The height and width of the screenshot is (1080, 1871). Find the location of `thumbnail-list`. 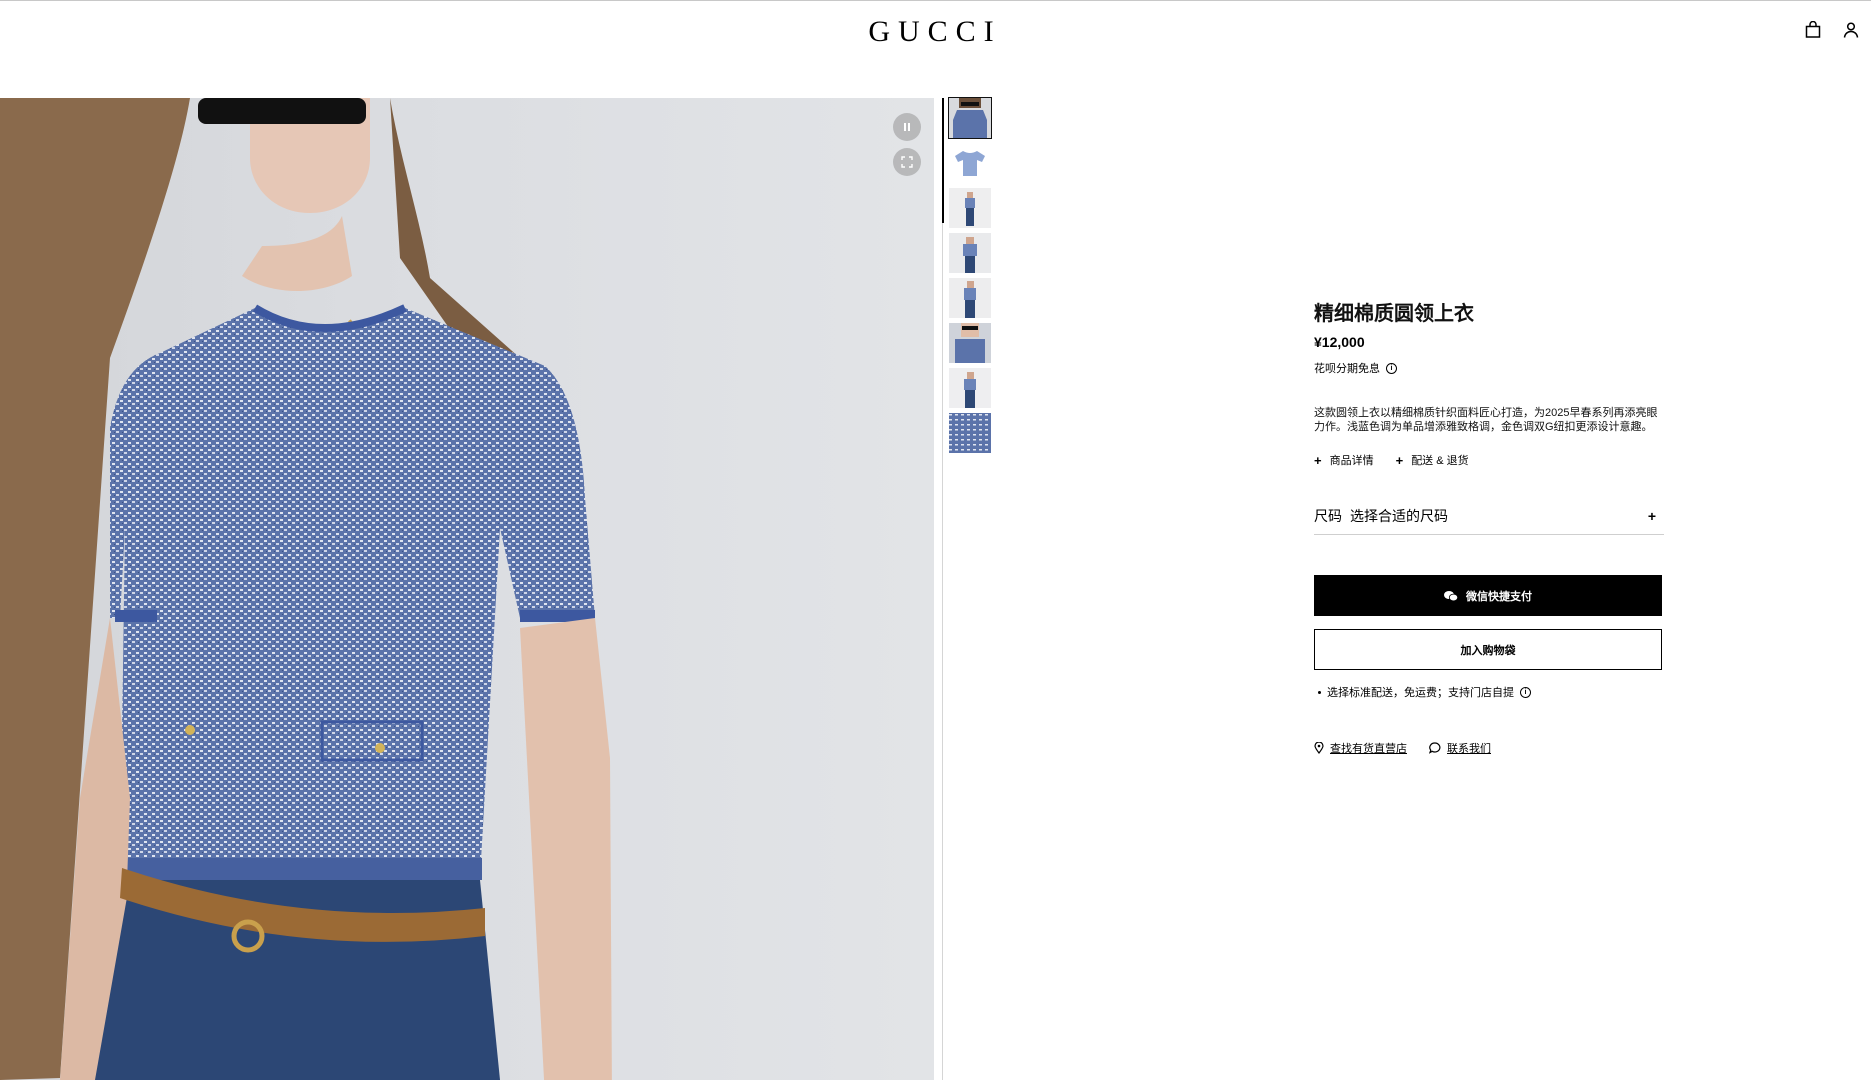

thumbnail-list is located at coordinates (970, 277).